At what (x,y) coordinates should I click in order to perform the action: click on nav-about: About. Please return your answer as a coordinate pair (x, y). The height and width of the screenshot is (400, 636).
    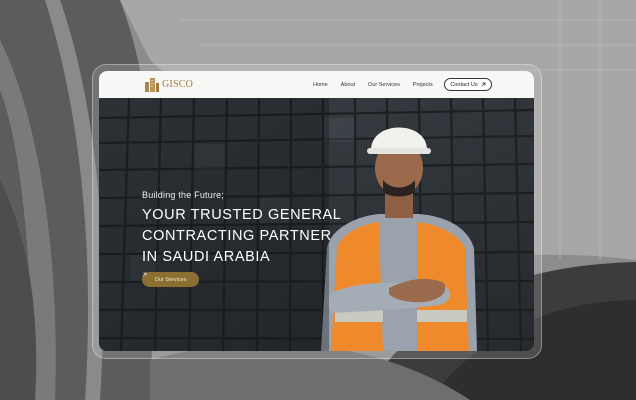
    Looking at the image, I should click on (348, 85).